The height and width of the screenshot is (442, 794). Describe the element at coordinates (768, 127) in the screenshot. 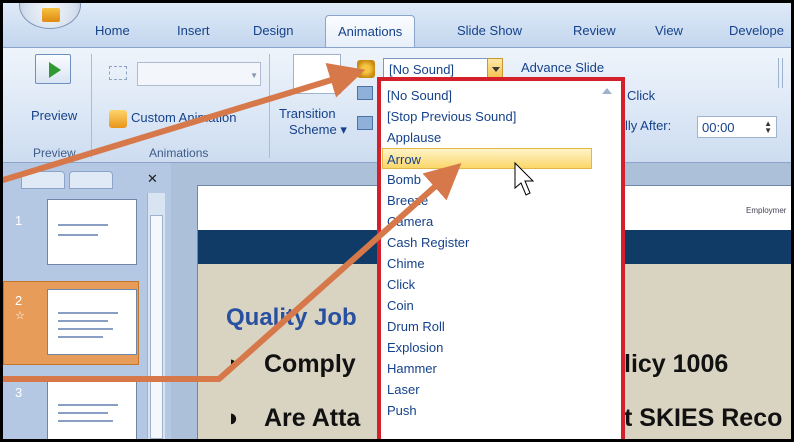

I see `spinner-icon: ▲ ▼` at that location.